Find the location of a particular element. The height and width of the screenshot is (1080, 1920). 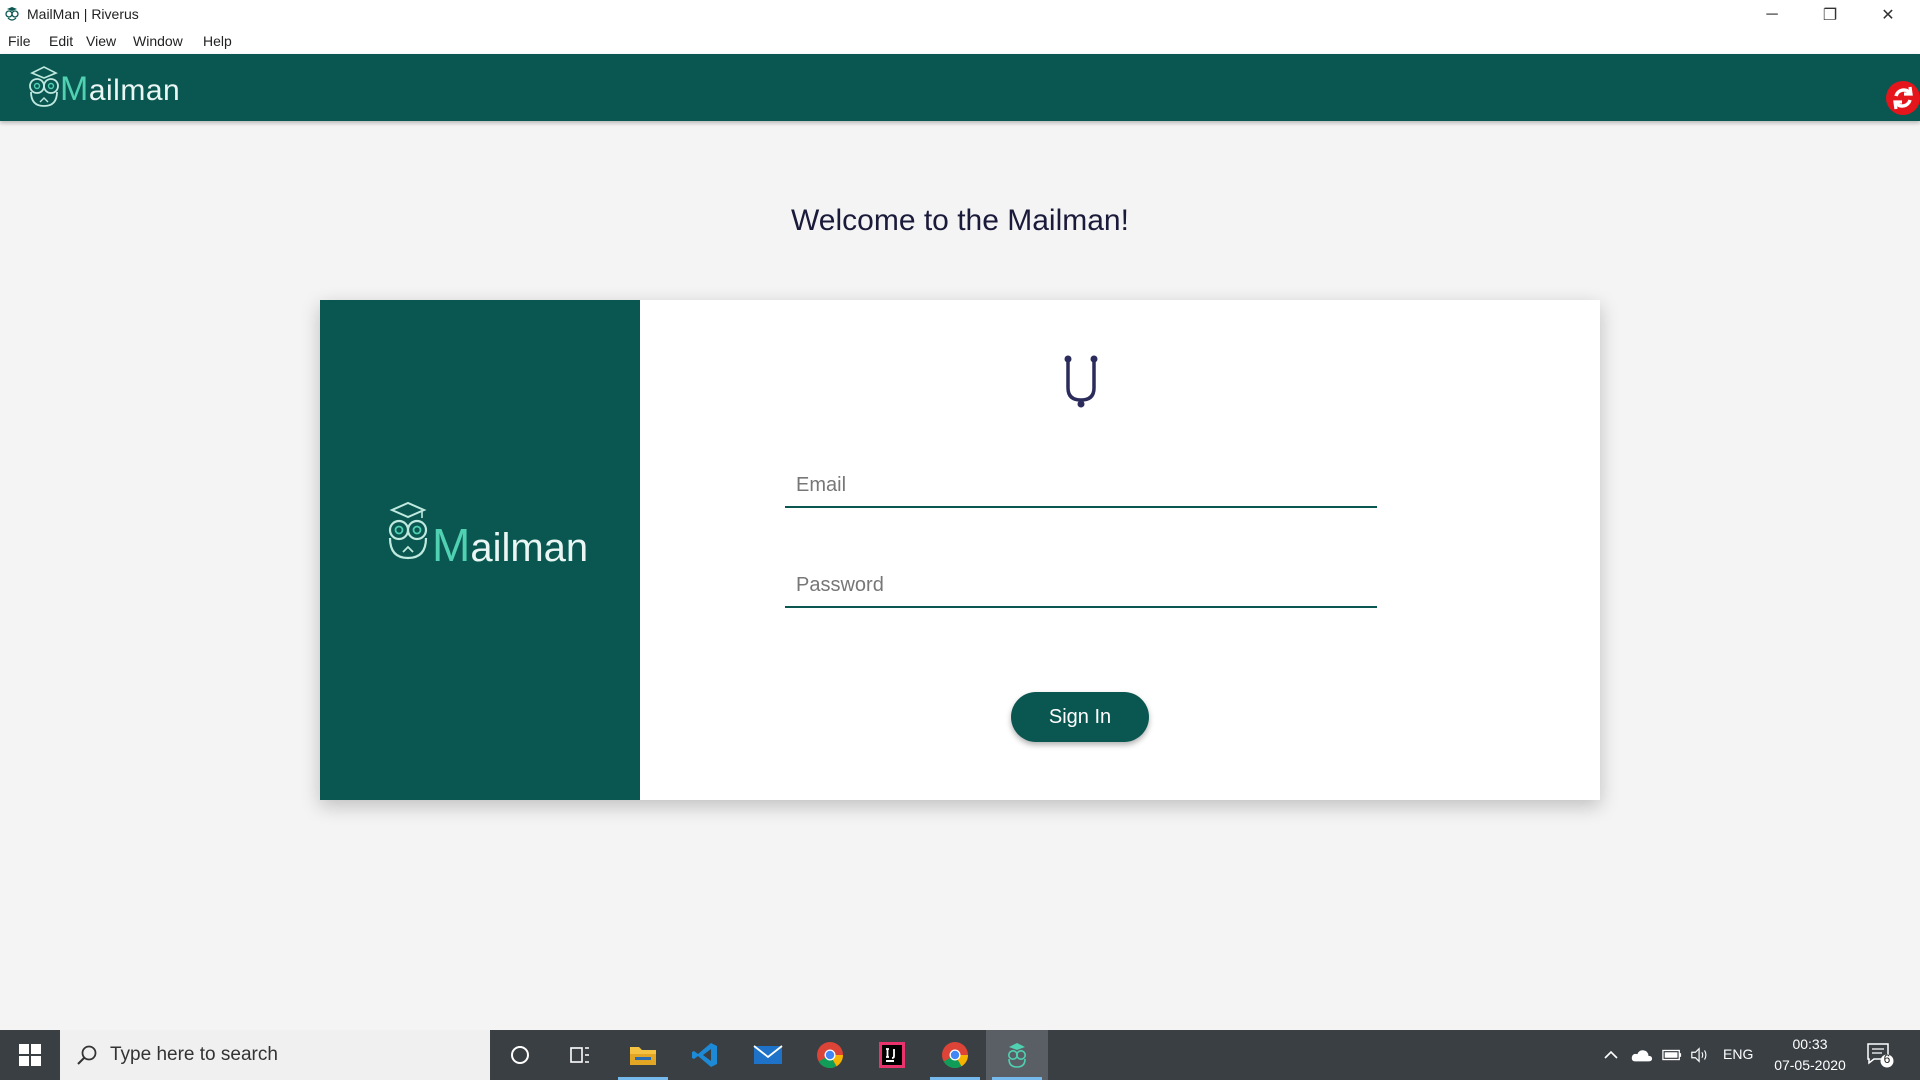

task-view-icon is located at coordinates (579, 1055).